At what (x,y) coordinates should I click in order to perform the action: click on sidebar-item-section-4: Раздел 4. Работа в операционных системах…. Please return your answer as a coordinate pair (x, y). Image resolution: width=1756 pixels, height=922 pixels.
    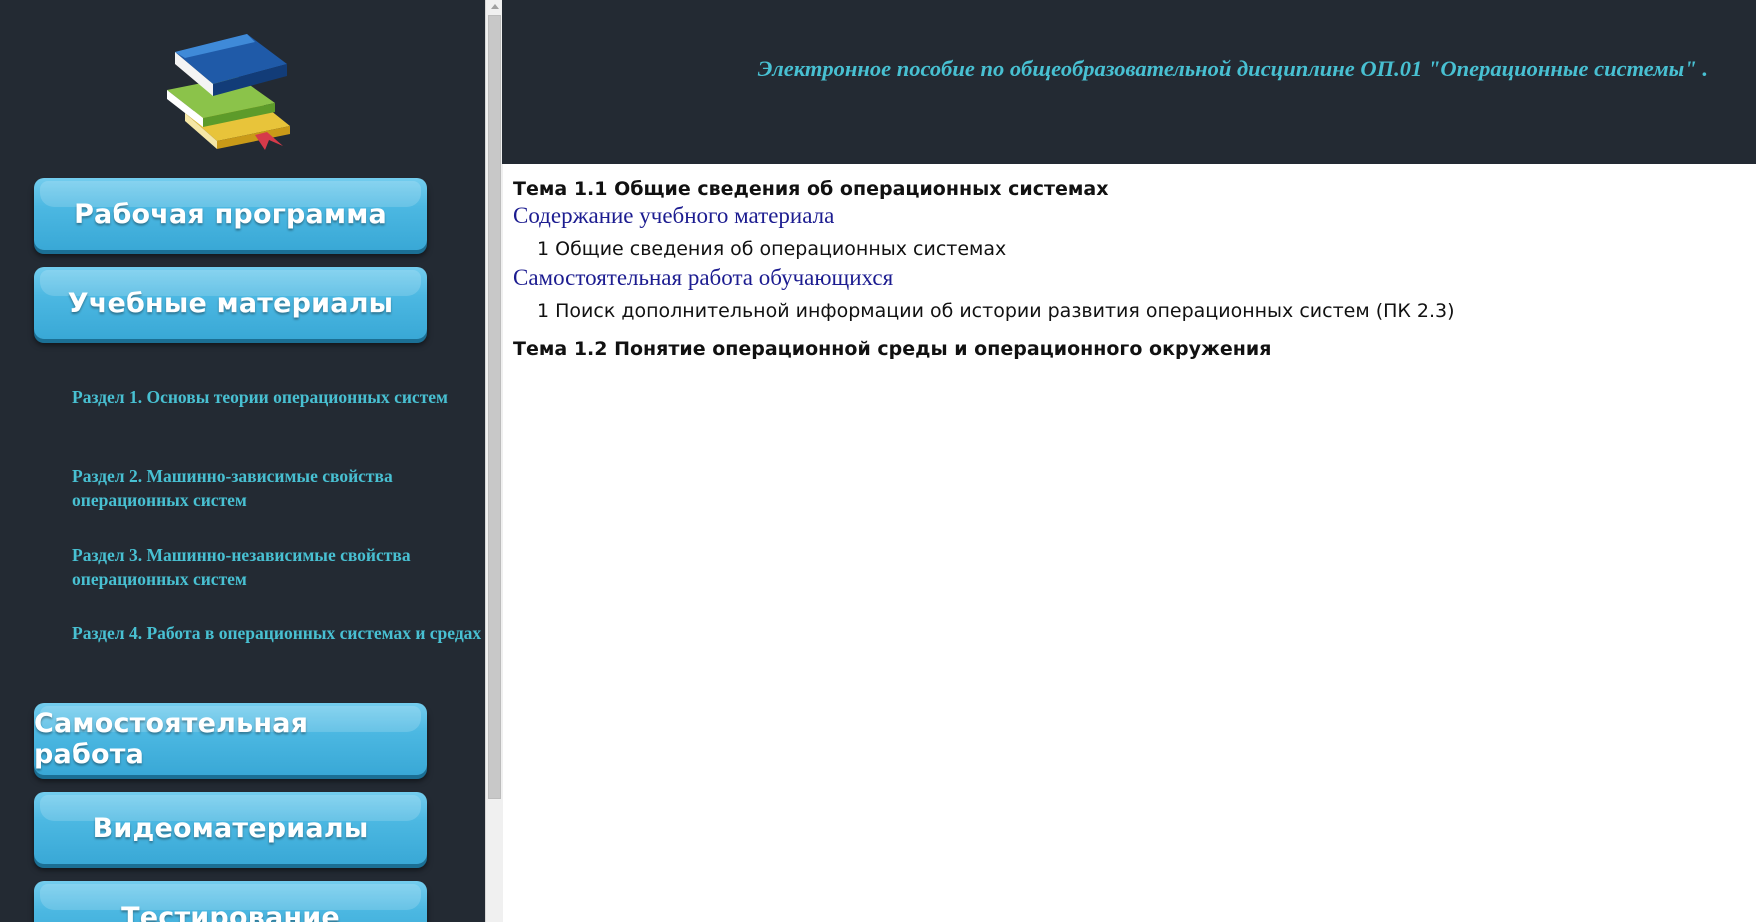
    Looking at the image, I should click on (277, 633).